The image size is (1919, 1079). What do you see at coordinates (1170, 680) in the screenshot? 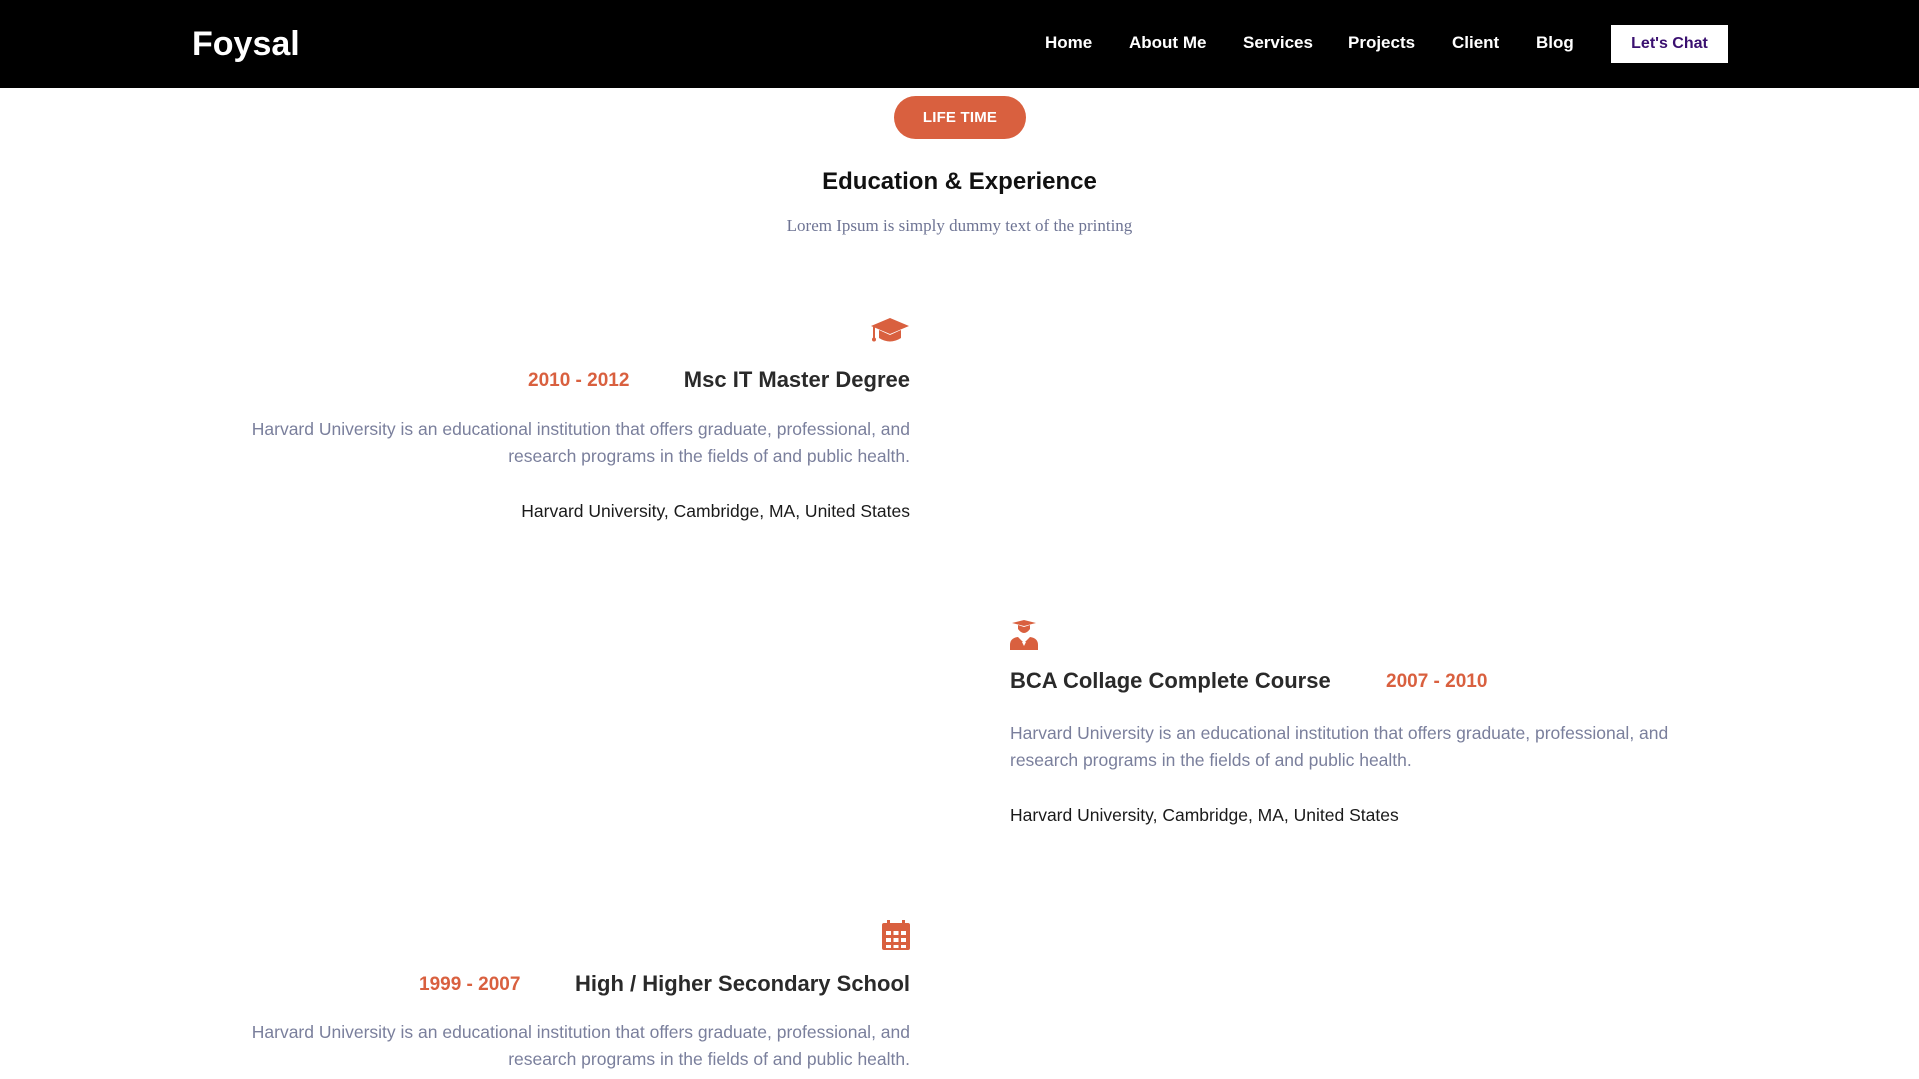
I see `timeline-title: BCA Collage Complete Course` at bounding box center [1170, 680].